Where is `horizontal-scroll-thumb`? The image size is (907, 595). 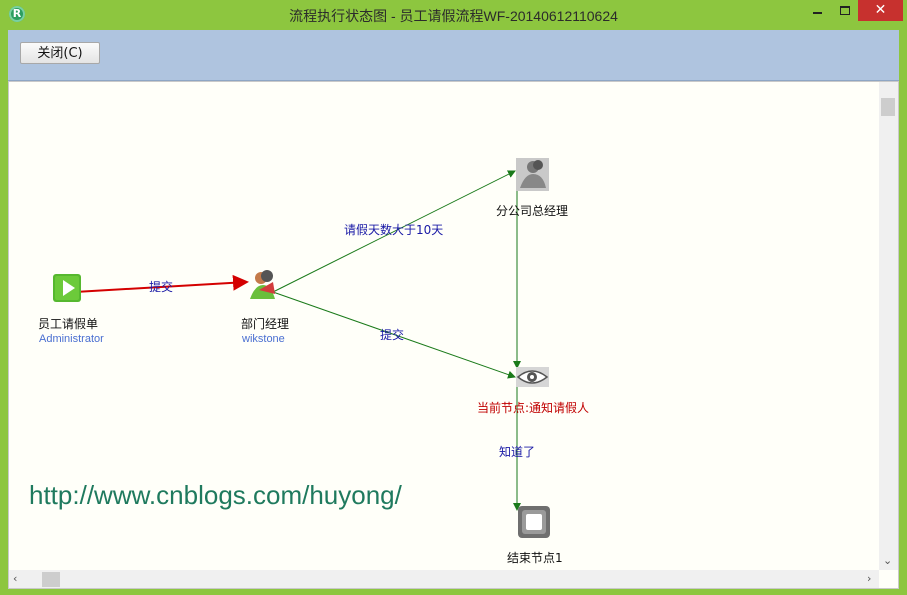
horizontal-scroll-thumb is located at coordinates (51, 579).